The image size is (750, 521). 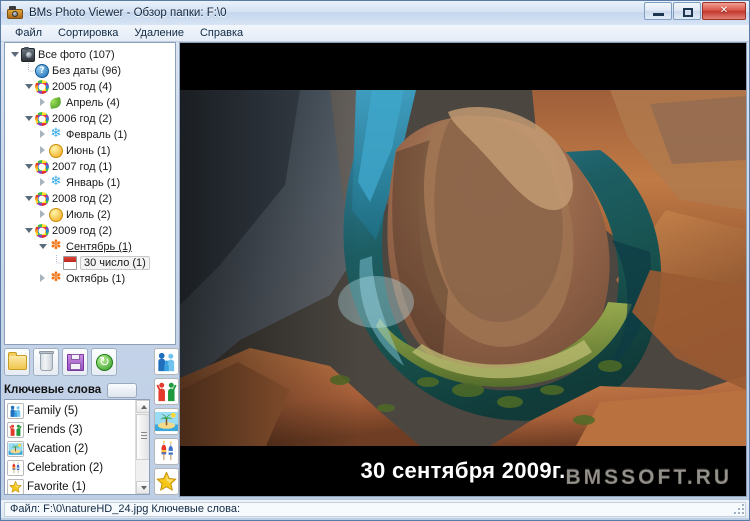 I want to click on tree-node-label: 2009 год (2), so click(x=82, y=231).